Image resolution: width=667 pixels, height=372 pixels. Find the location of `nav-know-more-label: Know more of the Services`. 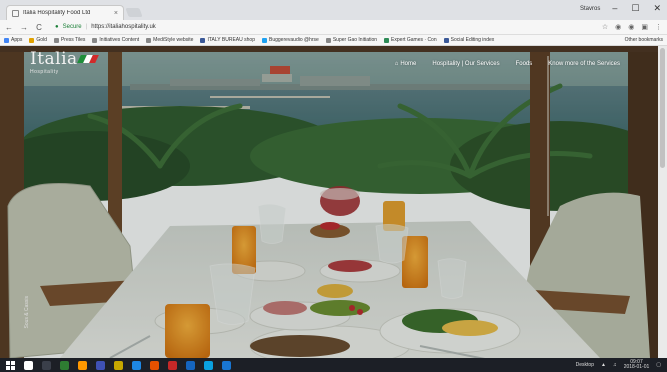

nav-know-more-label: Know more of the Services is located at coordinates (584, 64).